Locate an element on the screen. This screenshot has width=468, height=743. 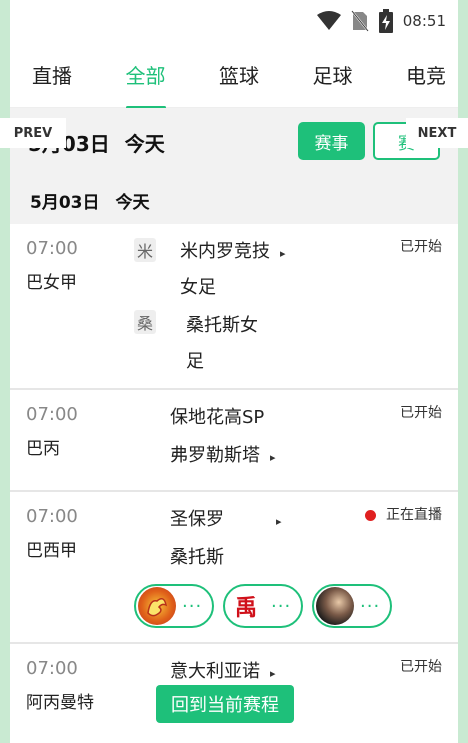
home-team-name: 圣保罗 is located at coordinates (197, 519).